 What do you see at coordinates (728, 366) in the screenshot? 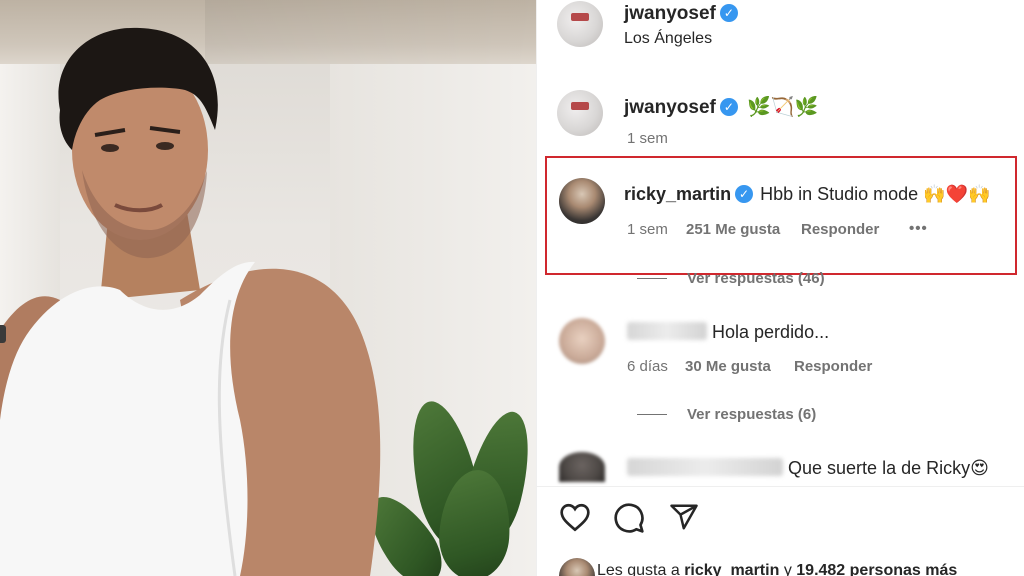
I see `comment-likes: 30 Me gusta` at bounding box center [728, 366].